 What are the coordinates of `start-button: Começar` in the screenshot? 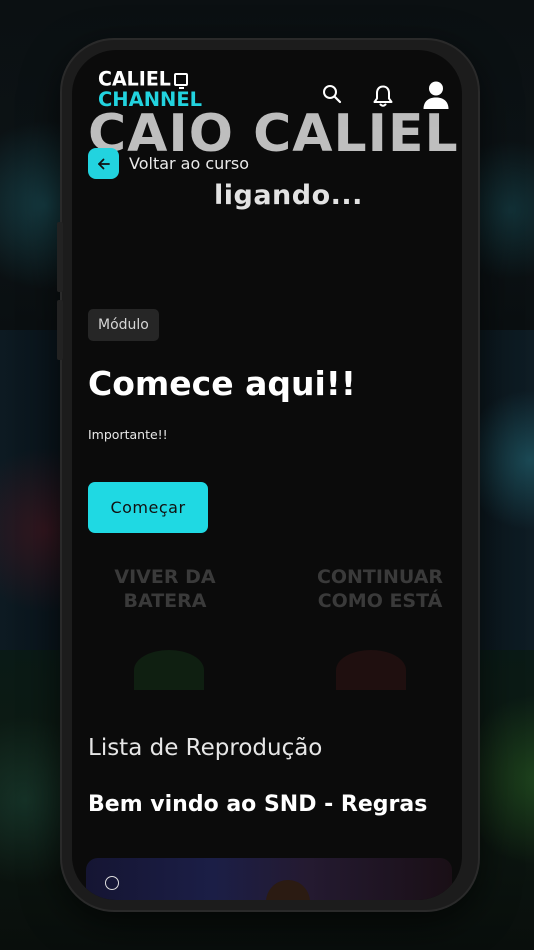 It's located at (148, 507).